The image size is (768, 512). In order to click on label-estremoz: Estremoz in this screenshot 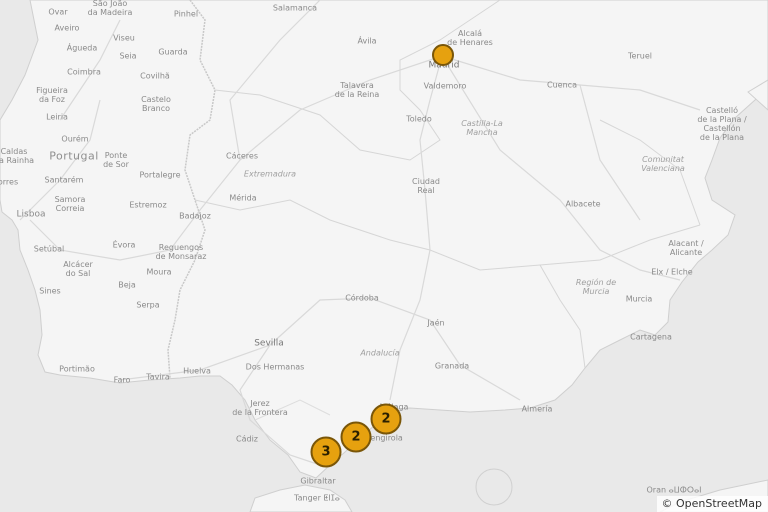, I will do `click(148, 205)`.